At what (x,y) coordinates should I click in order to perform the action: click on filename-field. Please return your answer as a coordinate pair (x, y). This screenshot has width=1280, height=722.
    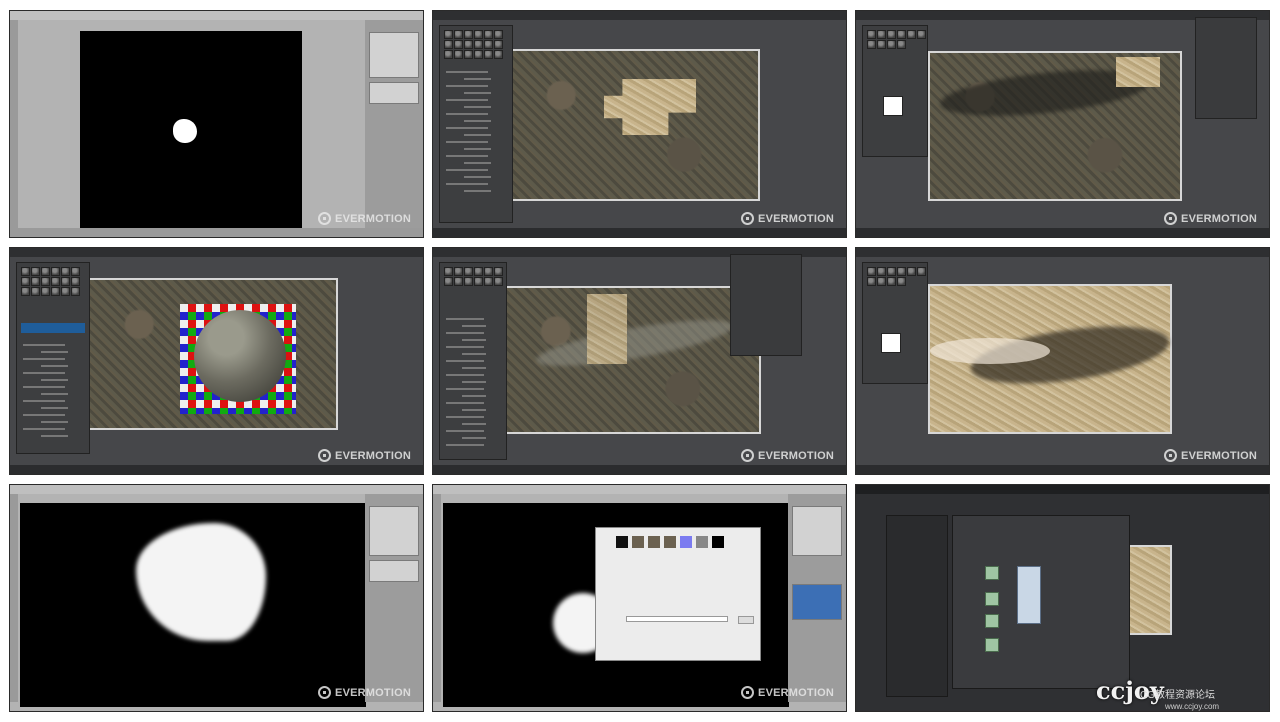
    Looking at the image, I should click on (677, 619).